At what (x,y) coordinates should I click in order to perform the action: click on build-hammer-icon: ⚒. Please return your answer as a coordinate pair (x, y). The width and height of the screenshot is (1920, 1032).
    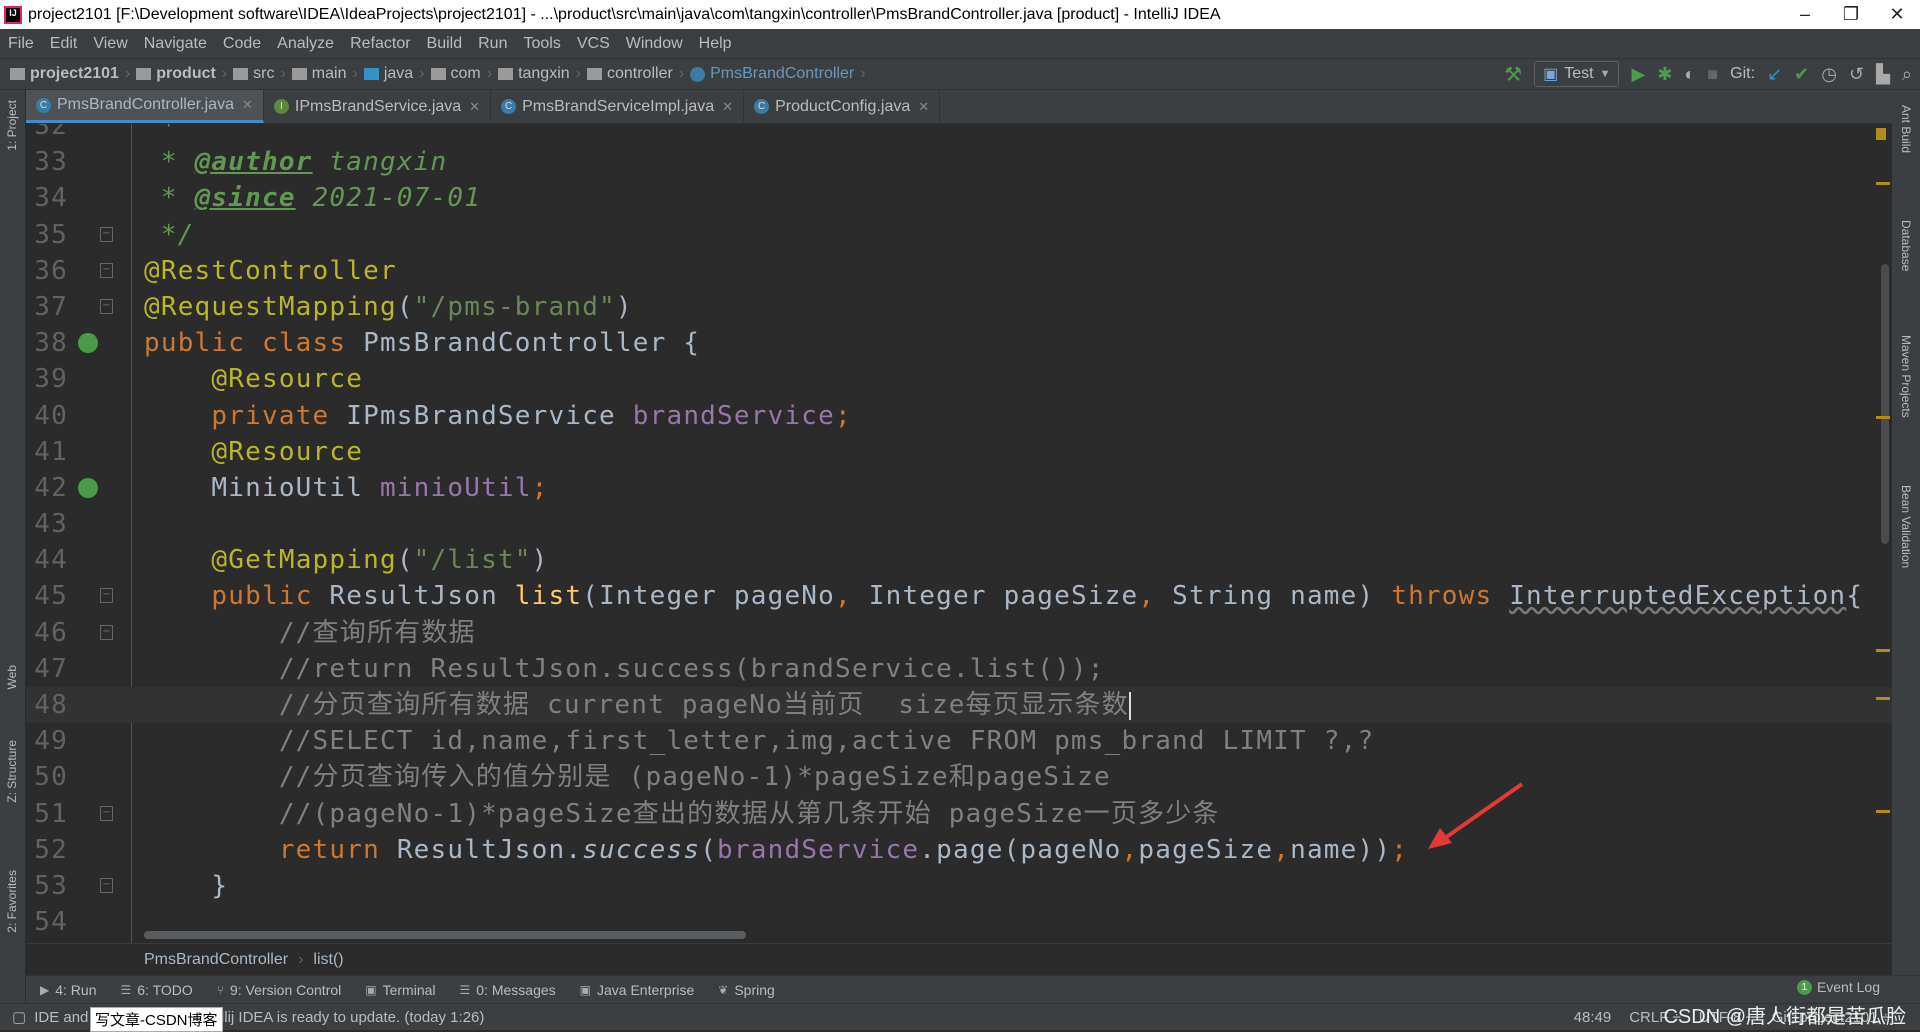
    Looking at the image, I should click on (1513, 74).